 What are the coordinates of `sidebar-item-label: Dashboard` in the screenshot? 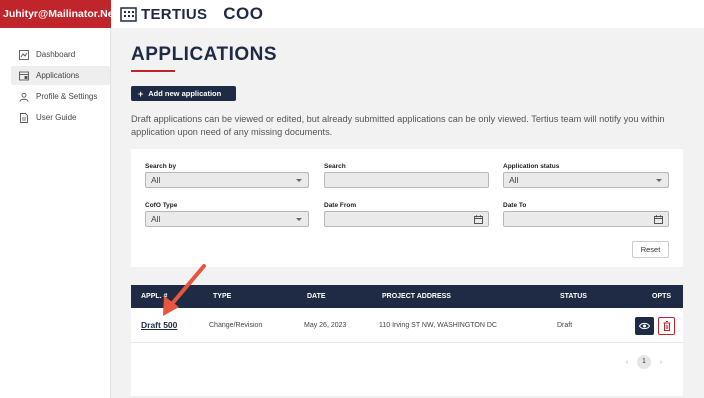 It's located at (56, 54).